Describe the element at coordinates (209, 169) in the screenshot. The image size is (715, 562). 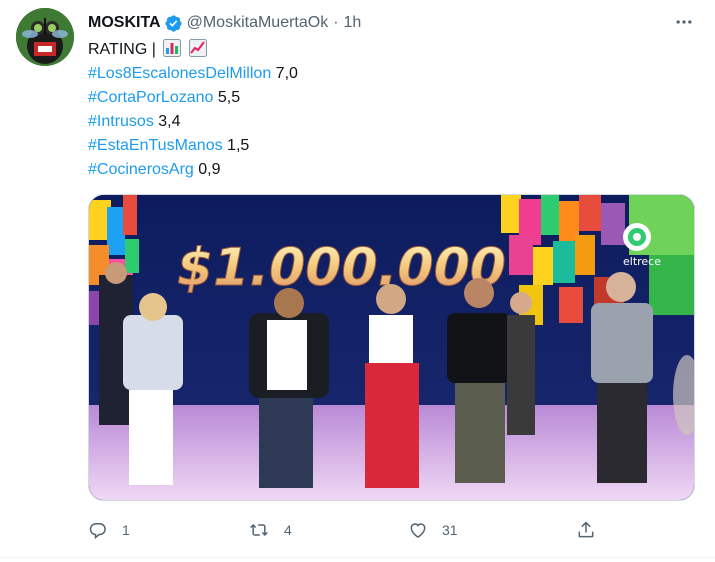
I see `rating-value: 0,9` at that location.